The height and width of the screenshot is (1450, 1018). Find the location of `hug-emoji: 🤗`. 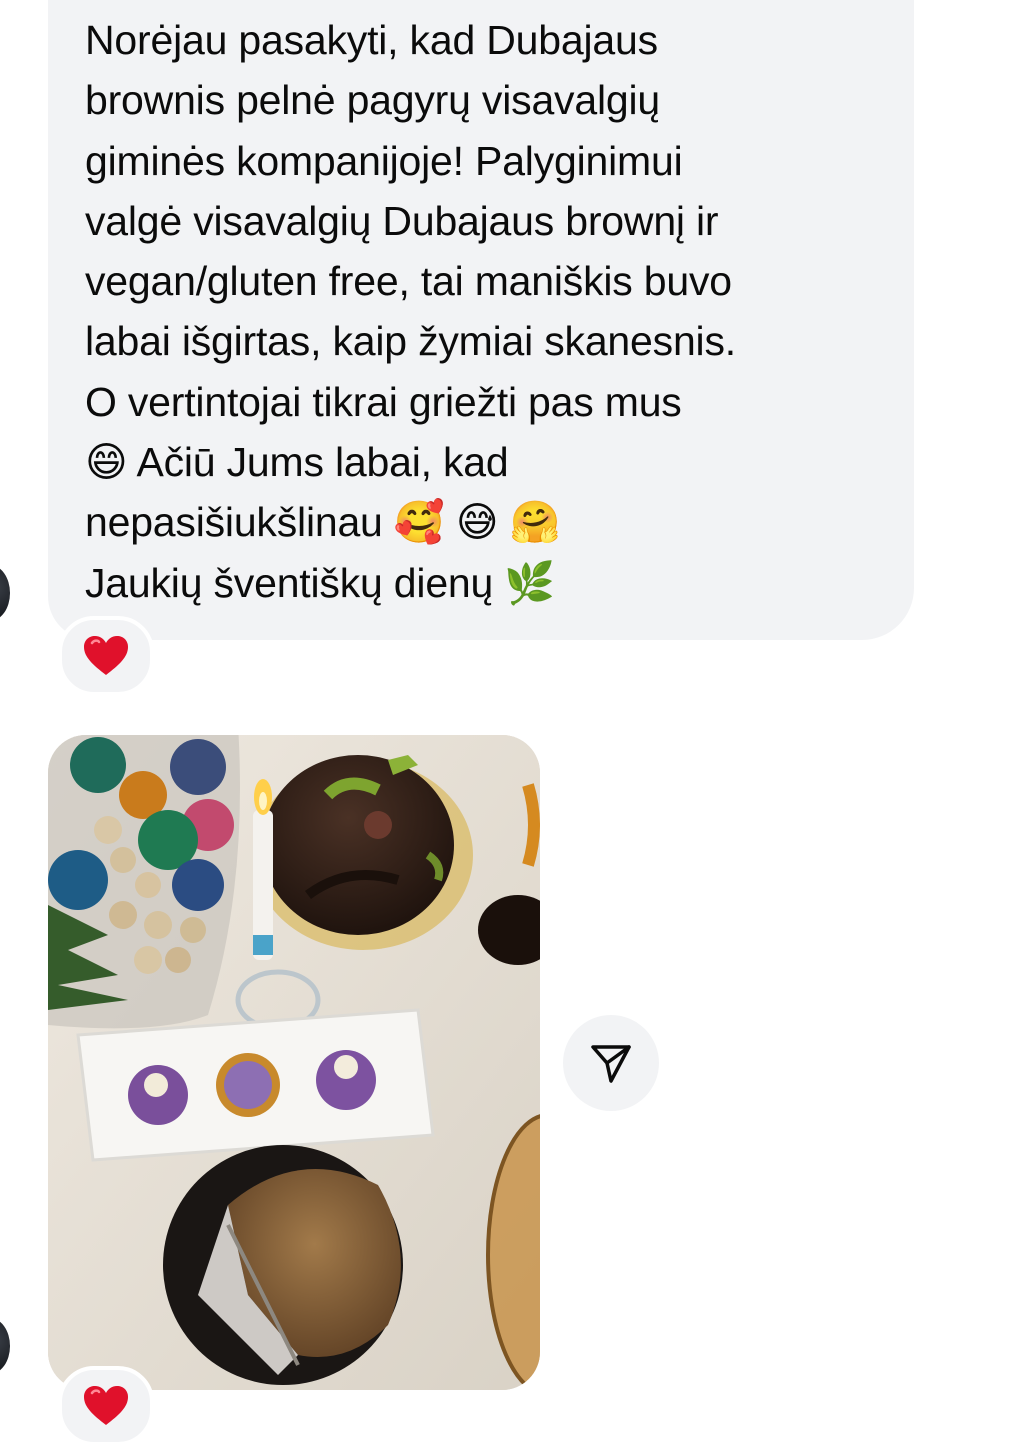

hug-emoji: 🤗 is located at coordinates (535, 522).